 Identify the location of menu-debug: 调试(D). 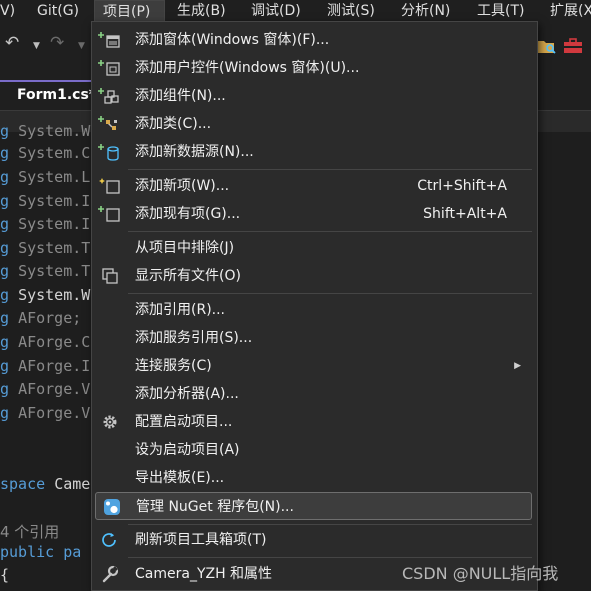
(276, 11).